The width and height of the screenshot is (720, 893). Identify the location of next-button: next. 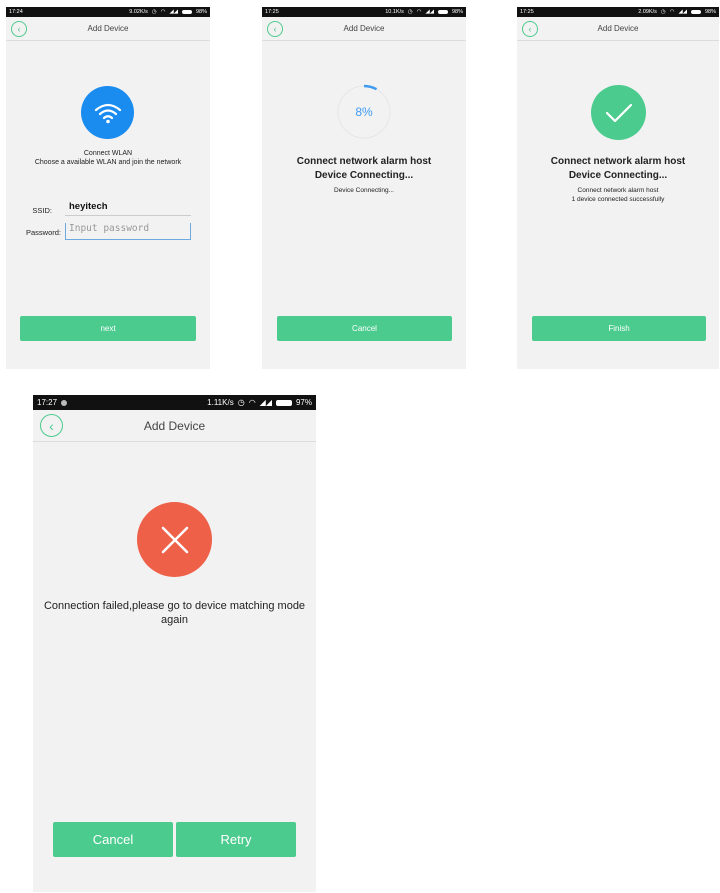
(108, 328).